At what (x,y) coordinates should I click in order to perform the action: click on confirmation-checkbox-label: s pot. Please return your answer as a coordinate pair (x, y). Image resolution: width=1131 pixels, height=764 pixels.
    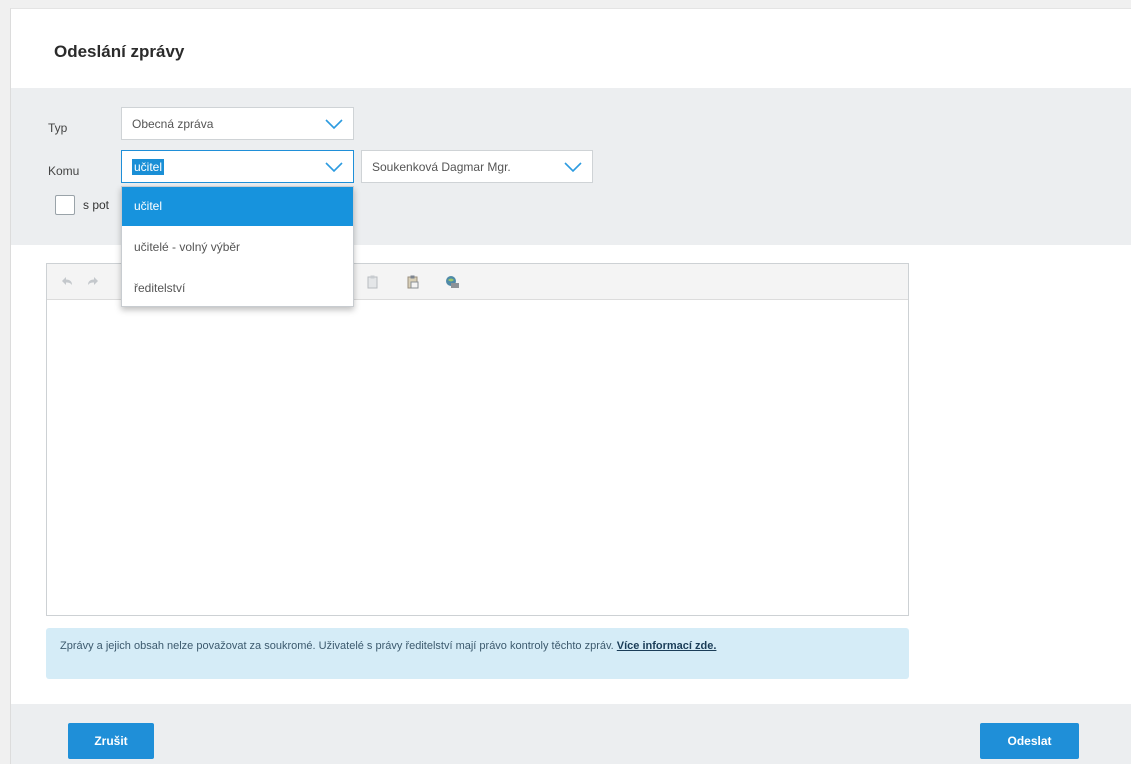
    Looking at the image, I should click on (96, 205).